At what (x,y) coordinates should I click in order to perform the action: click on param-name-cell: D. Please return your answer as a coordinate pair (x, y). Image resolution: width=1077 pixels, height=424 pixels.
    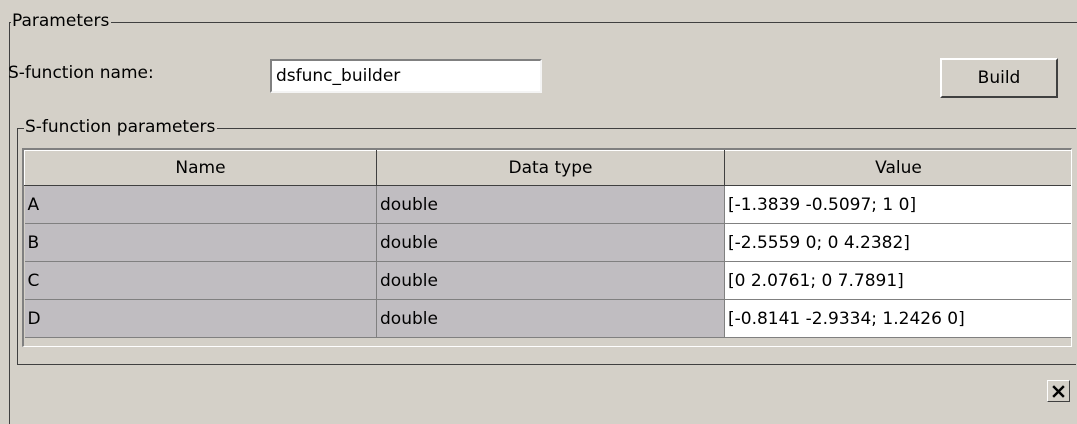
    Looking at the image, I should click on (200, 318).